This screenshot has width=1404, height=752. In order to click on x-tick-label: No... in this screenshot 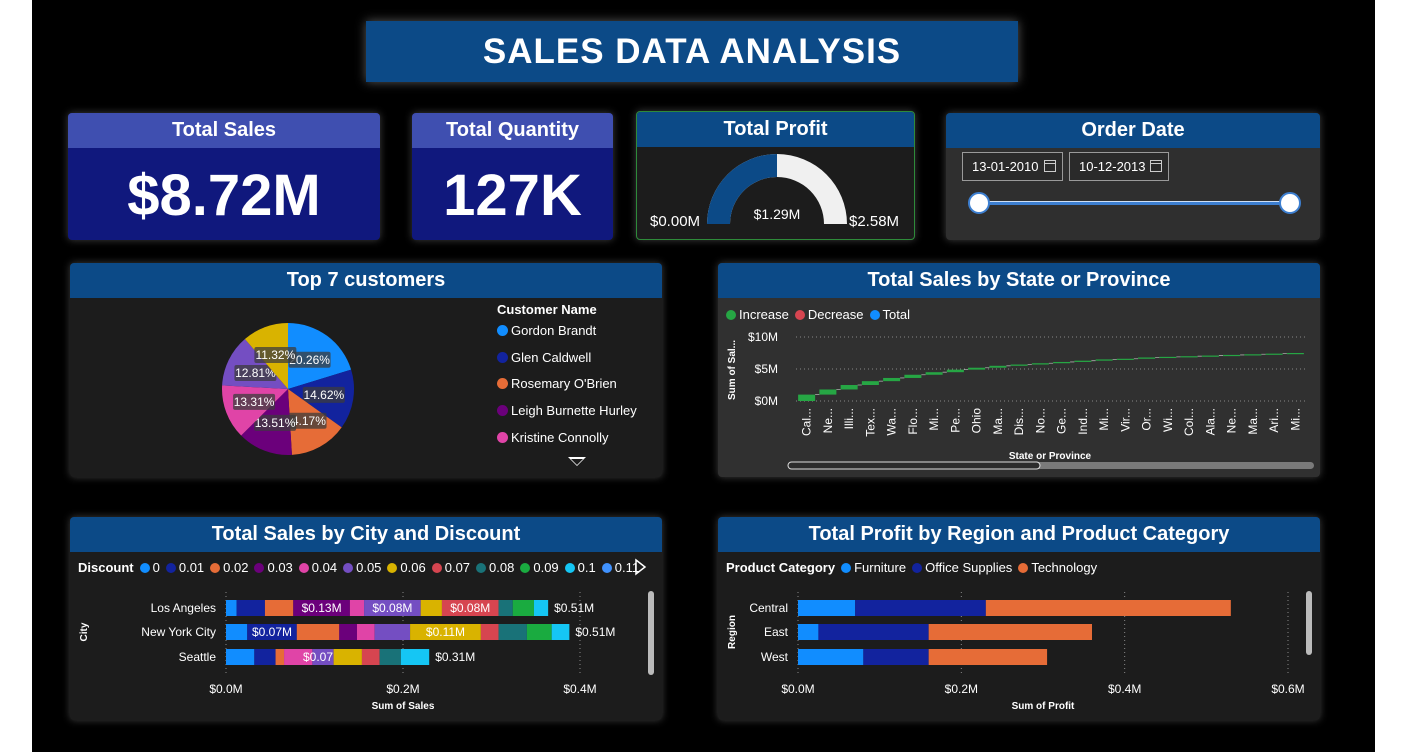, I will do `click(1040, 420)`.